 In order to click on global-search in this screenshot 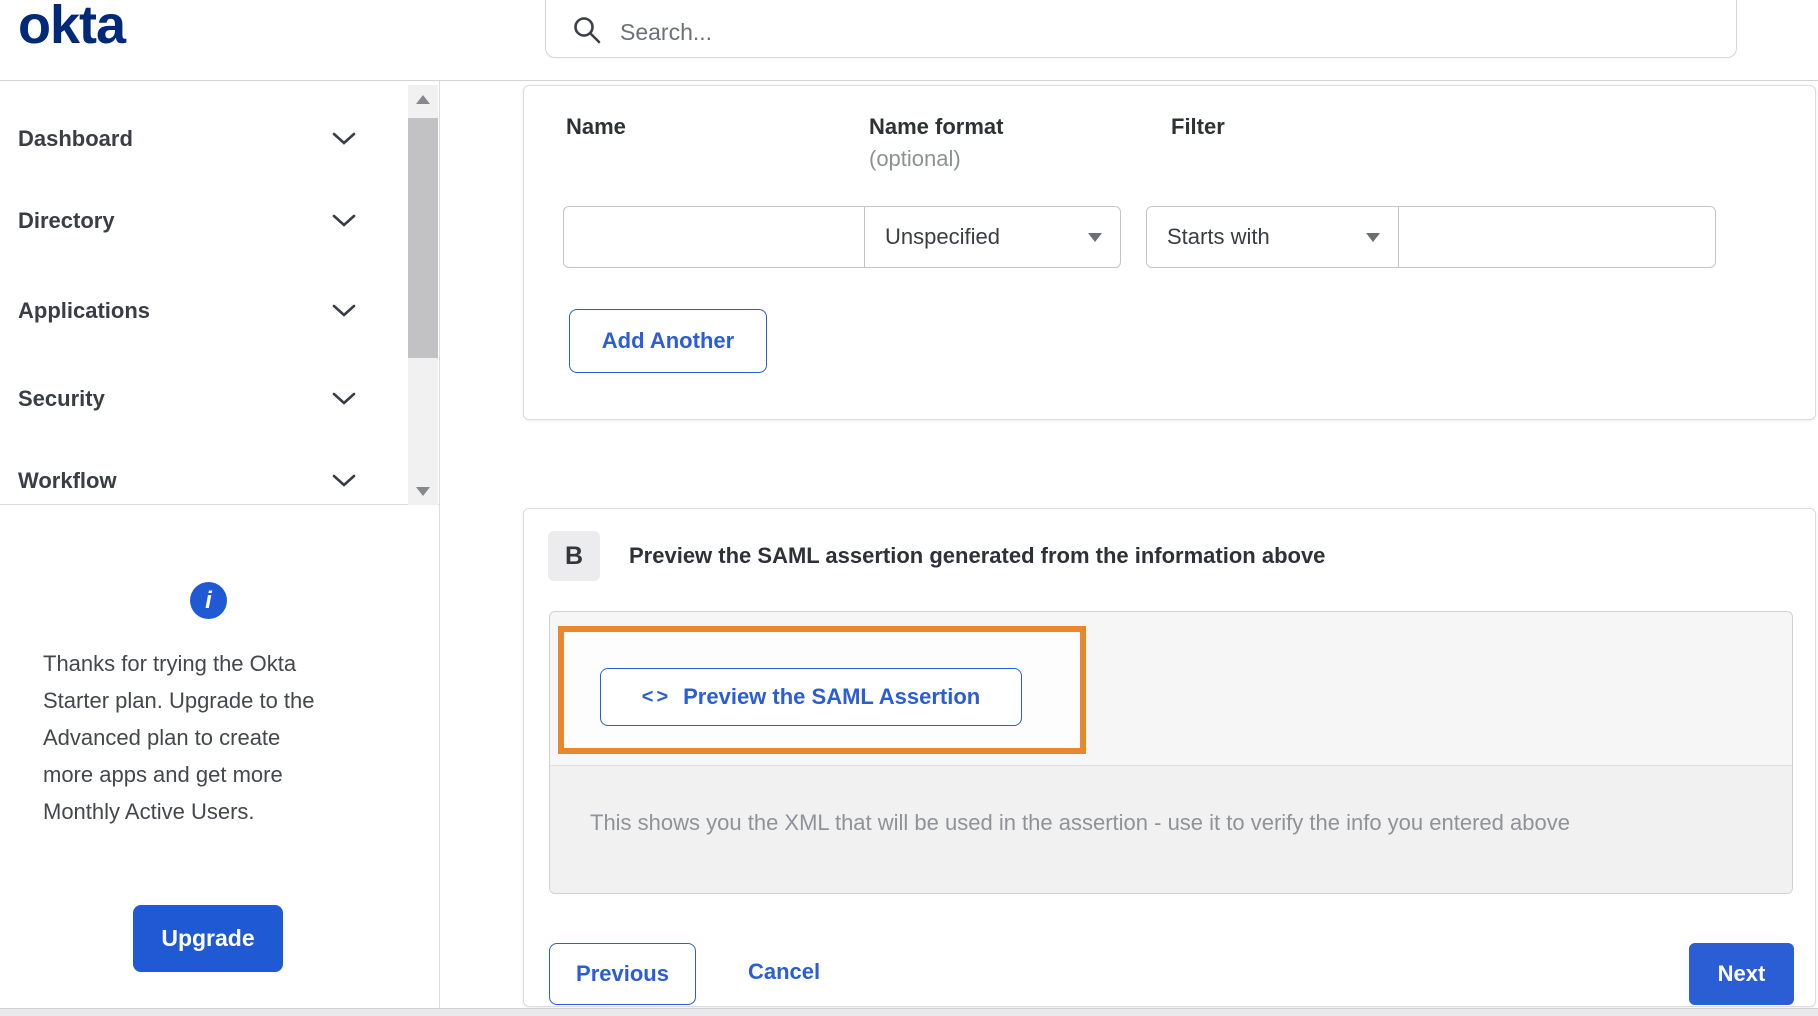, I will do `click(1141, 29)`.